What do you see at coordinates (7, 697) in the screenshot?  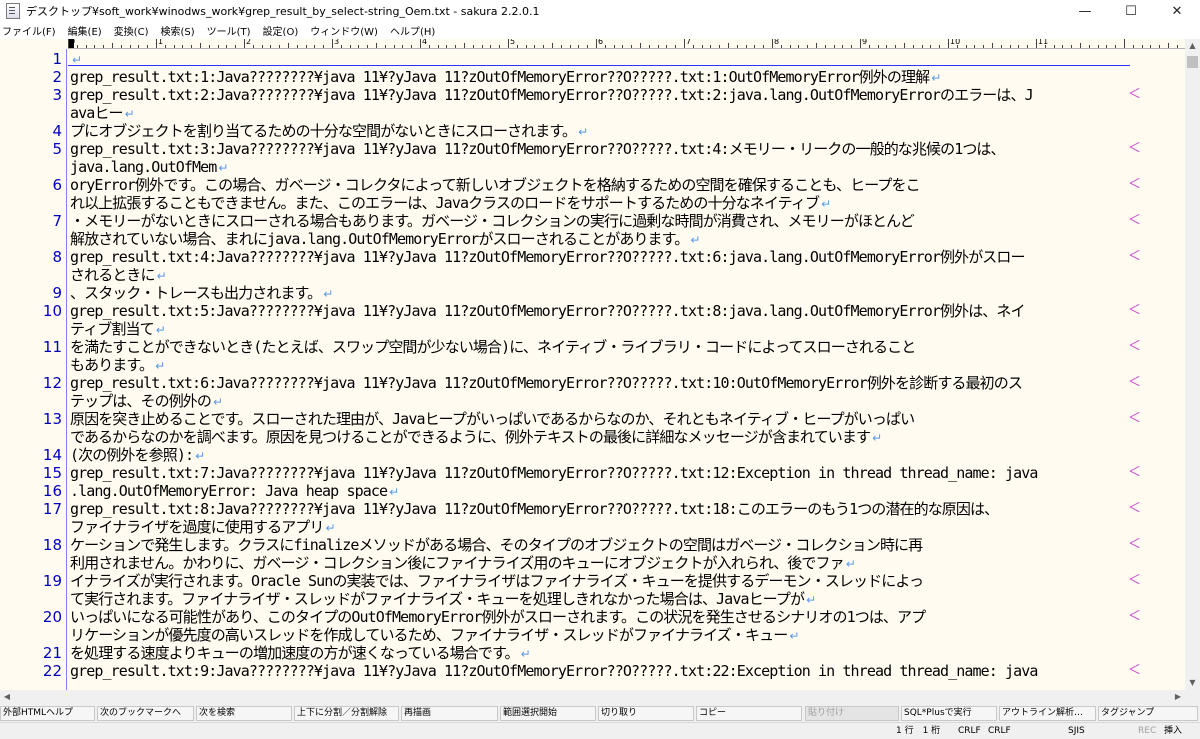 I see `scroll-left-arrow-icon: ◀` at bounding box center [7, 697].